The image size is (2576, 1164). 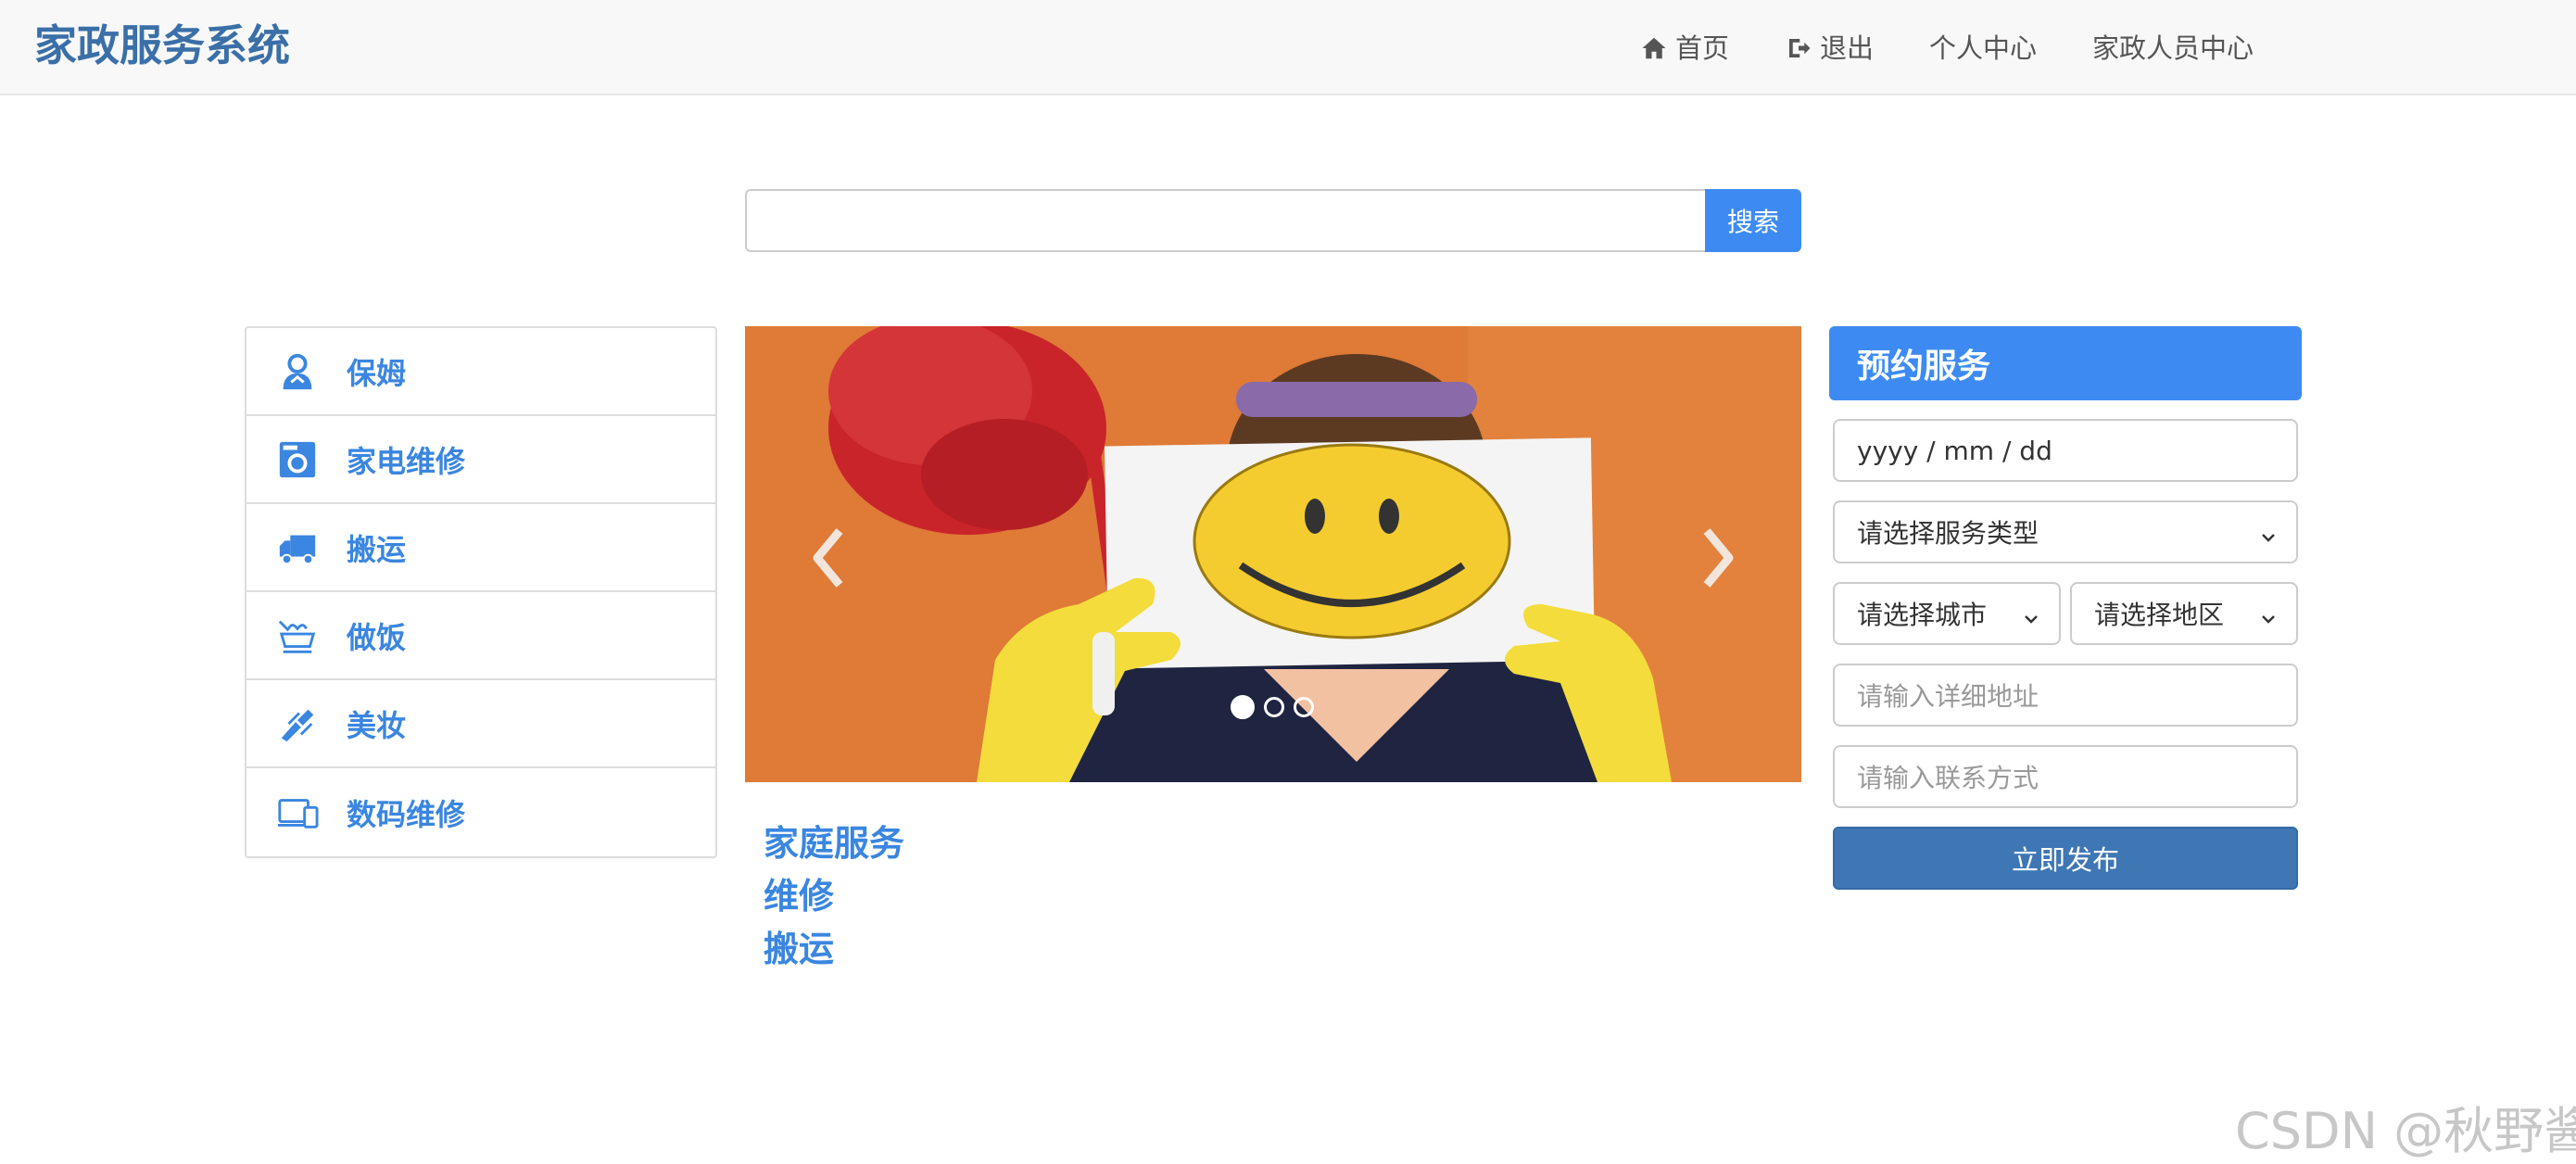 I want to click on service-category-sidebar: 保姆 家电维修 搬运 做饭 美妆 数码维修, so click(x=481, y=592).